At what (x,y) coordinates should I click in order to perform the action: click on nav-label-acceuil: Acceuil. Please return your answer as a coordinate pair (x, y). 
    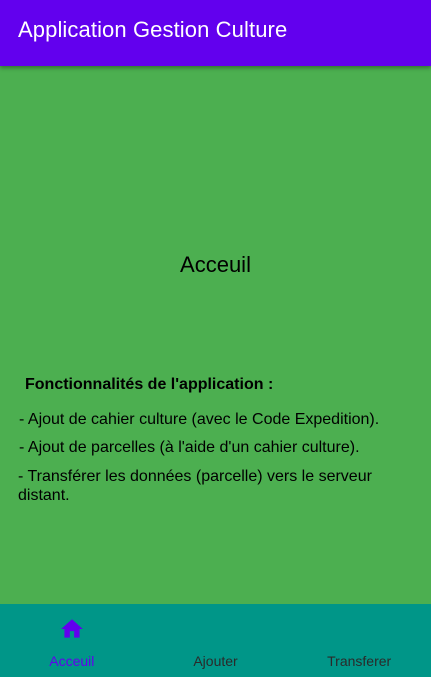
    Looking at the image, I should click on (72, 661).